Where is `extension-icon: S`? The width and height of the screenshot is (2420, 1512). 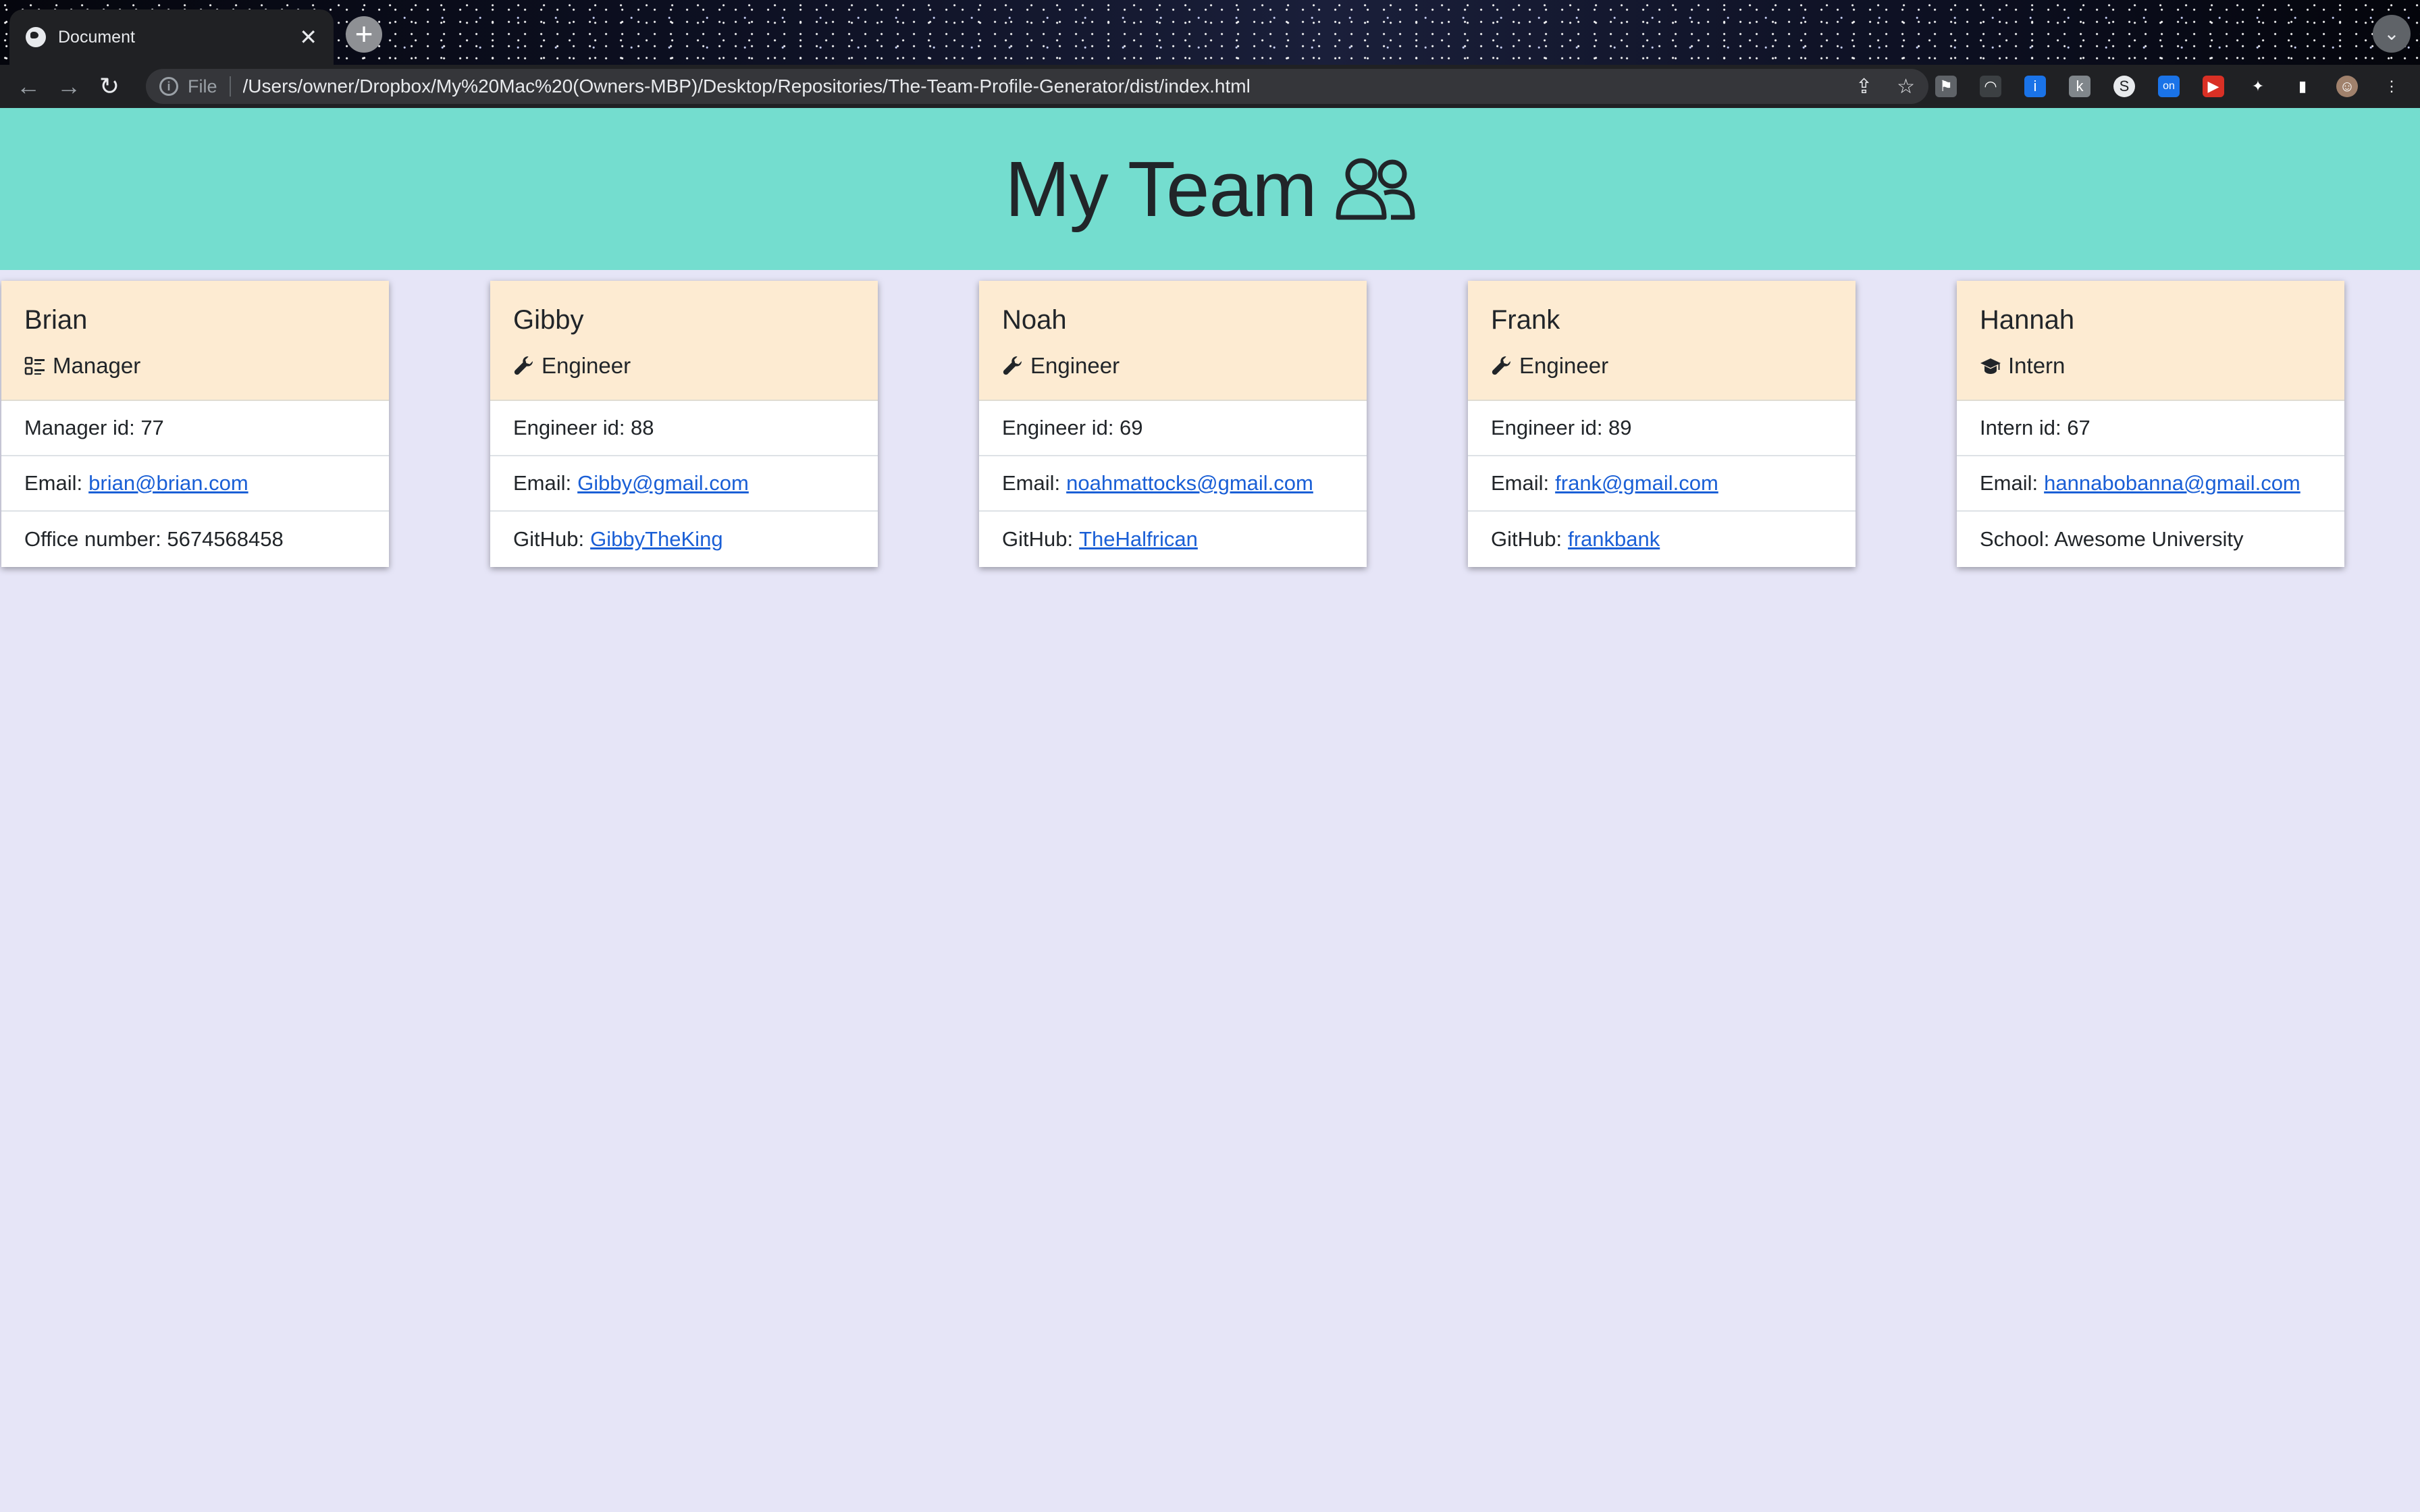 extension-icon: S is located at coordinates (2124, 87).